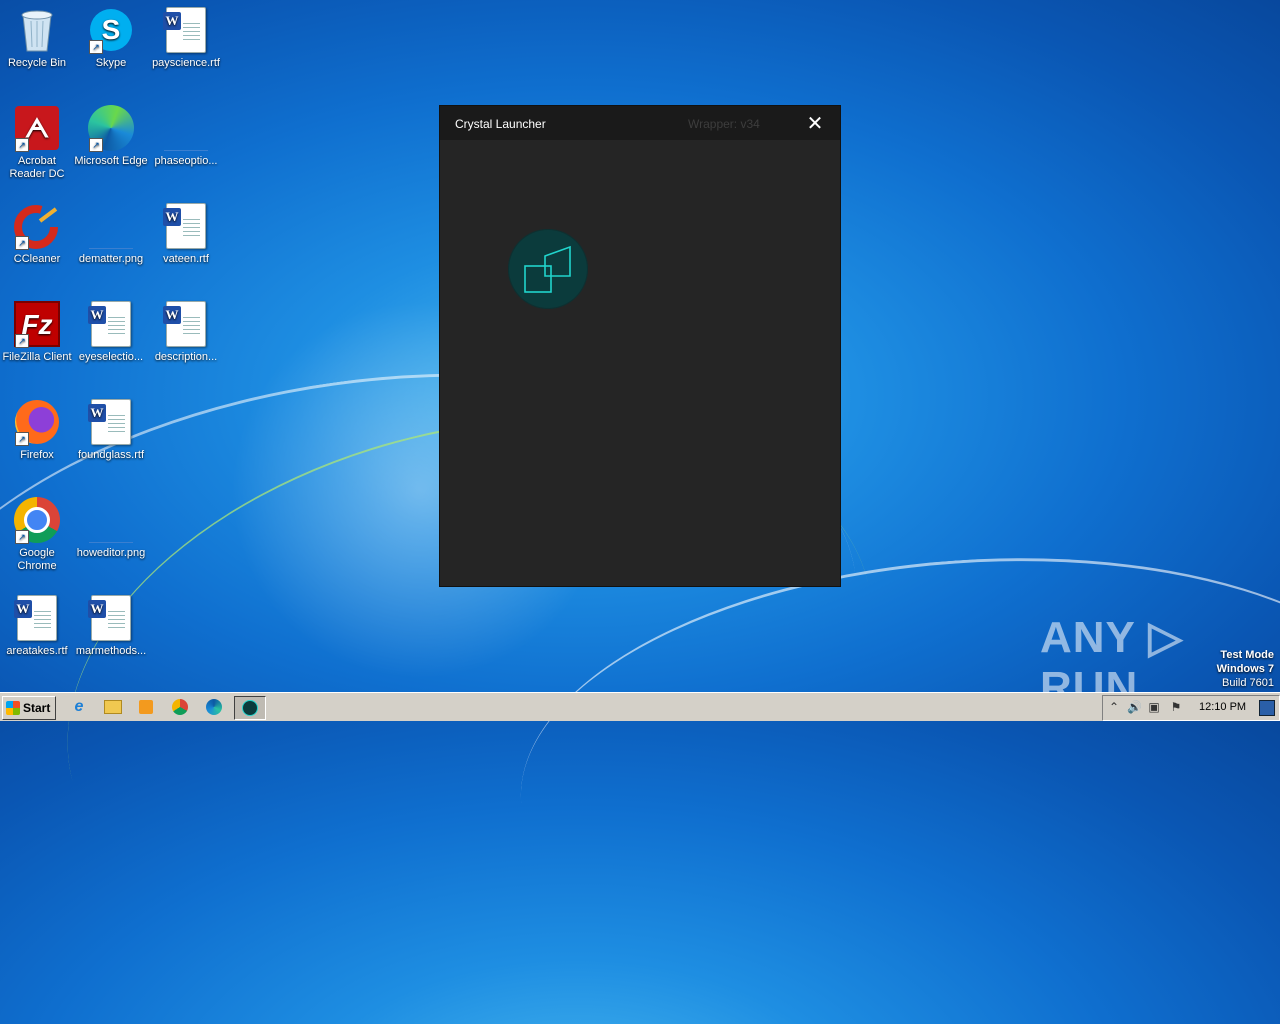 This screenshot has height=1024, width=1280. I want to click on taskbar-chrome-button, so click(180, 707).